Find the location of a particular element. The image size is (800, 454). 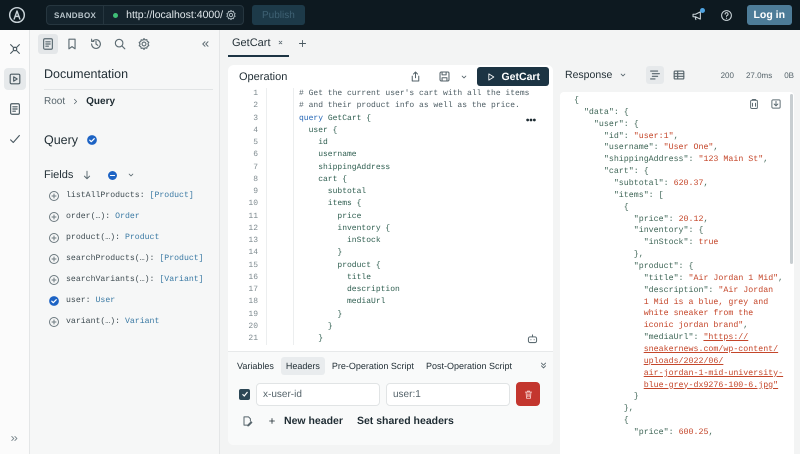

json-line: "mediaUrl": "https:// is located at coordinates (695, 338).